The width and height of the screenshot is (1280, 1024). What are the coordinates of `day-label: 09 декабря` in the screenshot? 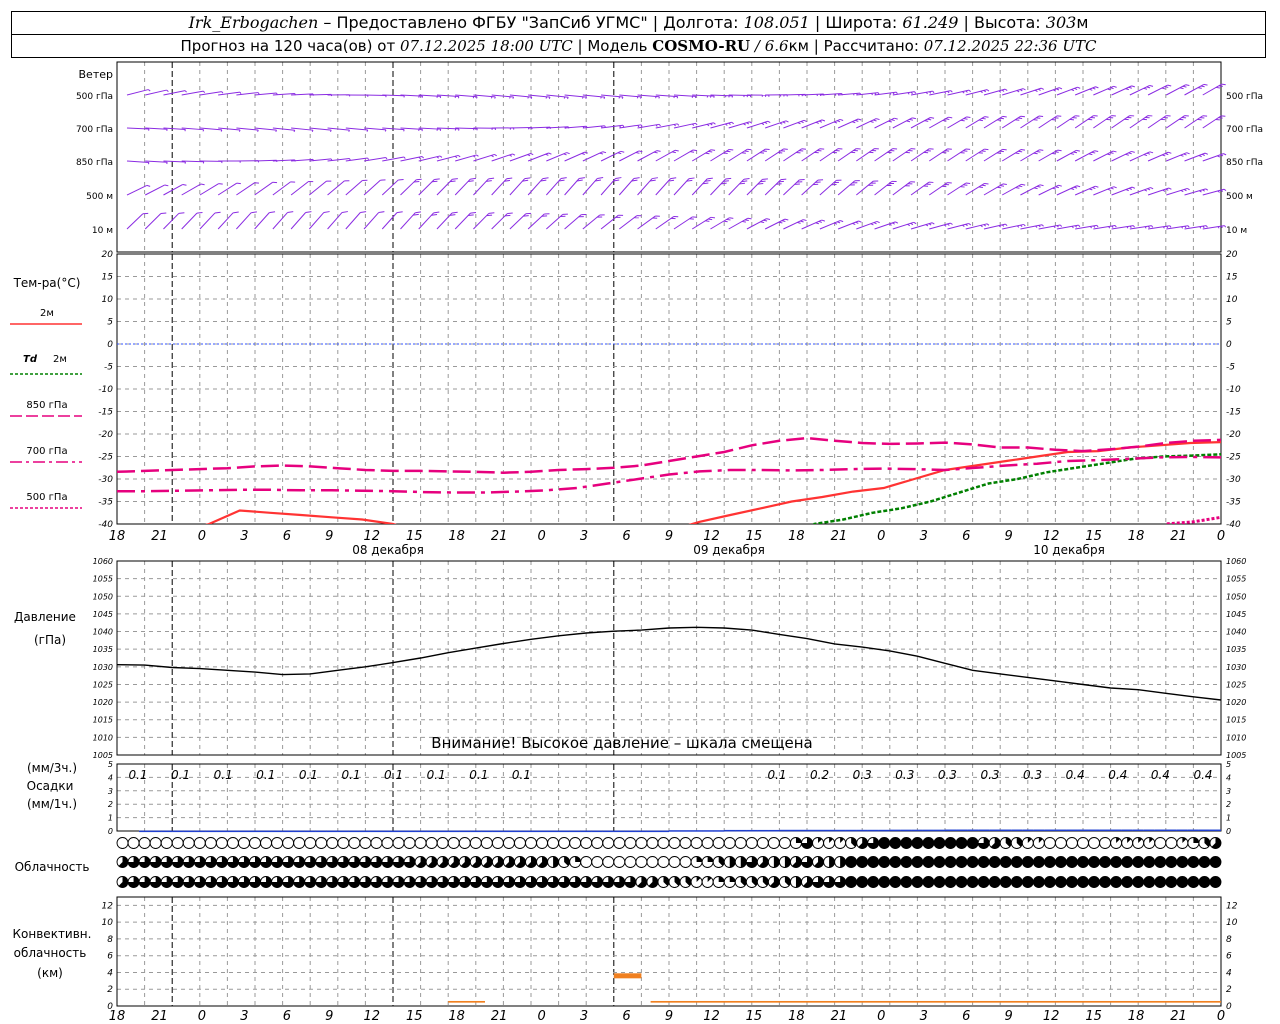 It's located at (729, 550).